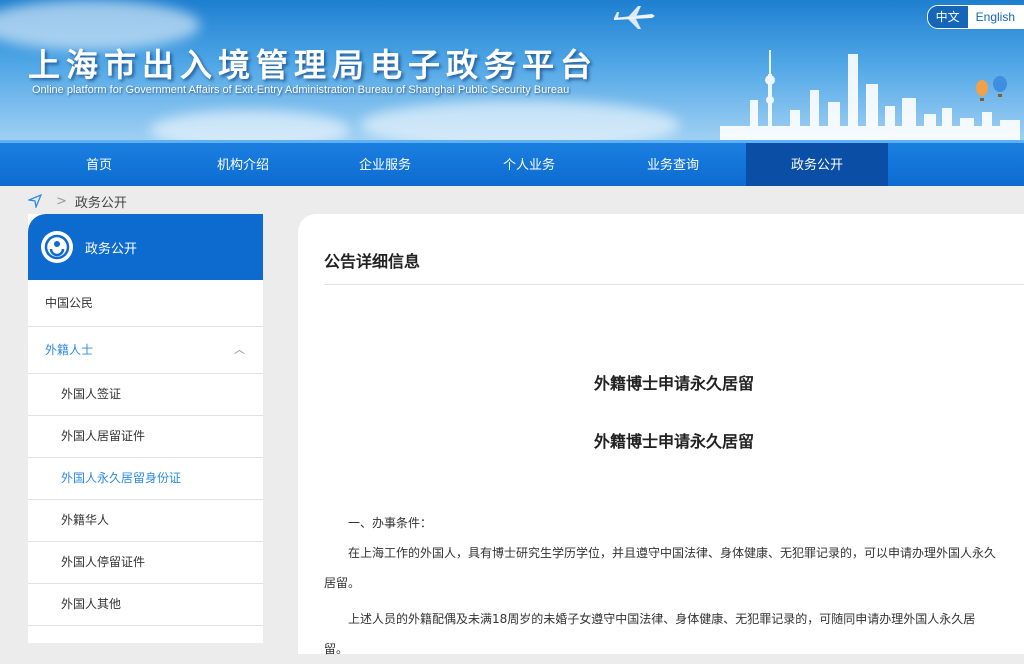 This screenshot has height=664, width=1024. I want to click on hot-air-balloon-icon, so click(991, 88).